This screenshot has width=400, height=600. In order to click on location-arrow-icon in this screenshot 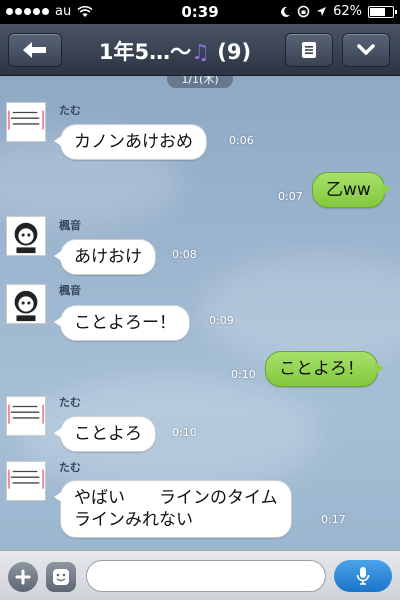, I will do `click(322, 11)`.